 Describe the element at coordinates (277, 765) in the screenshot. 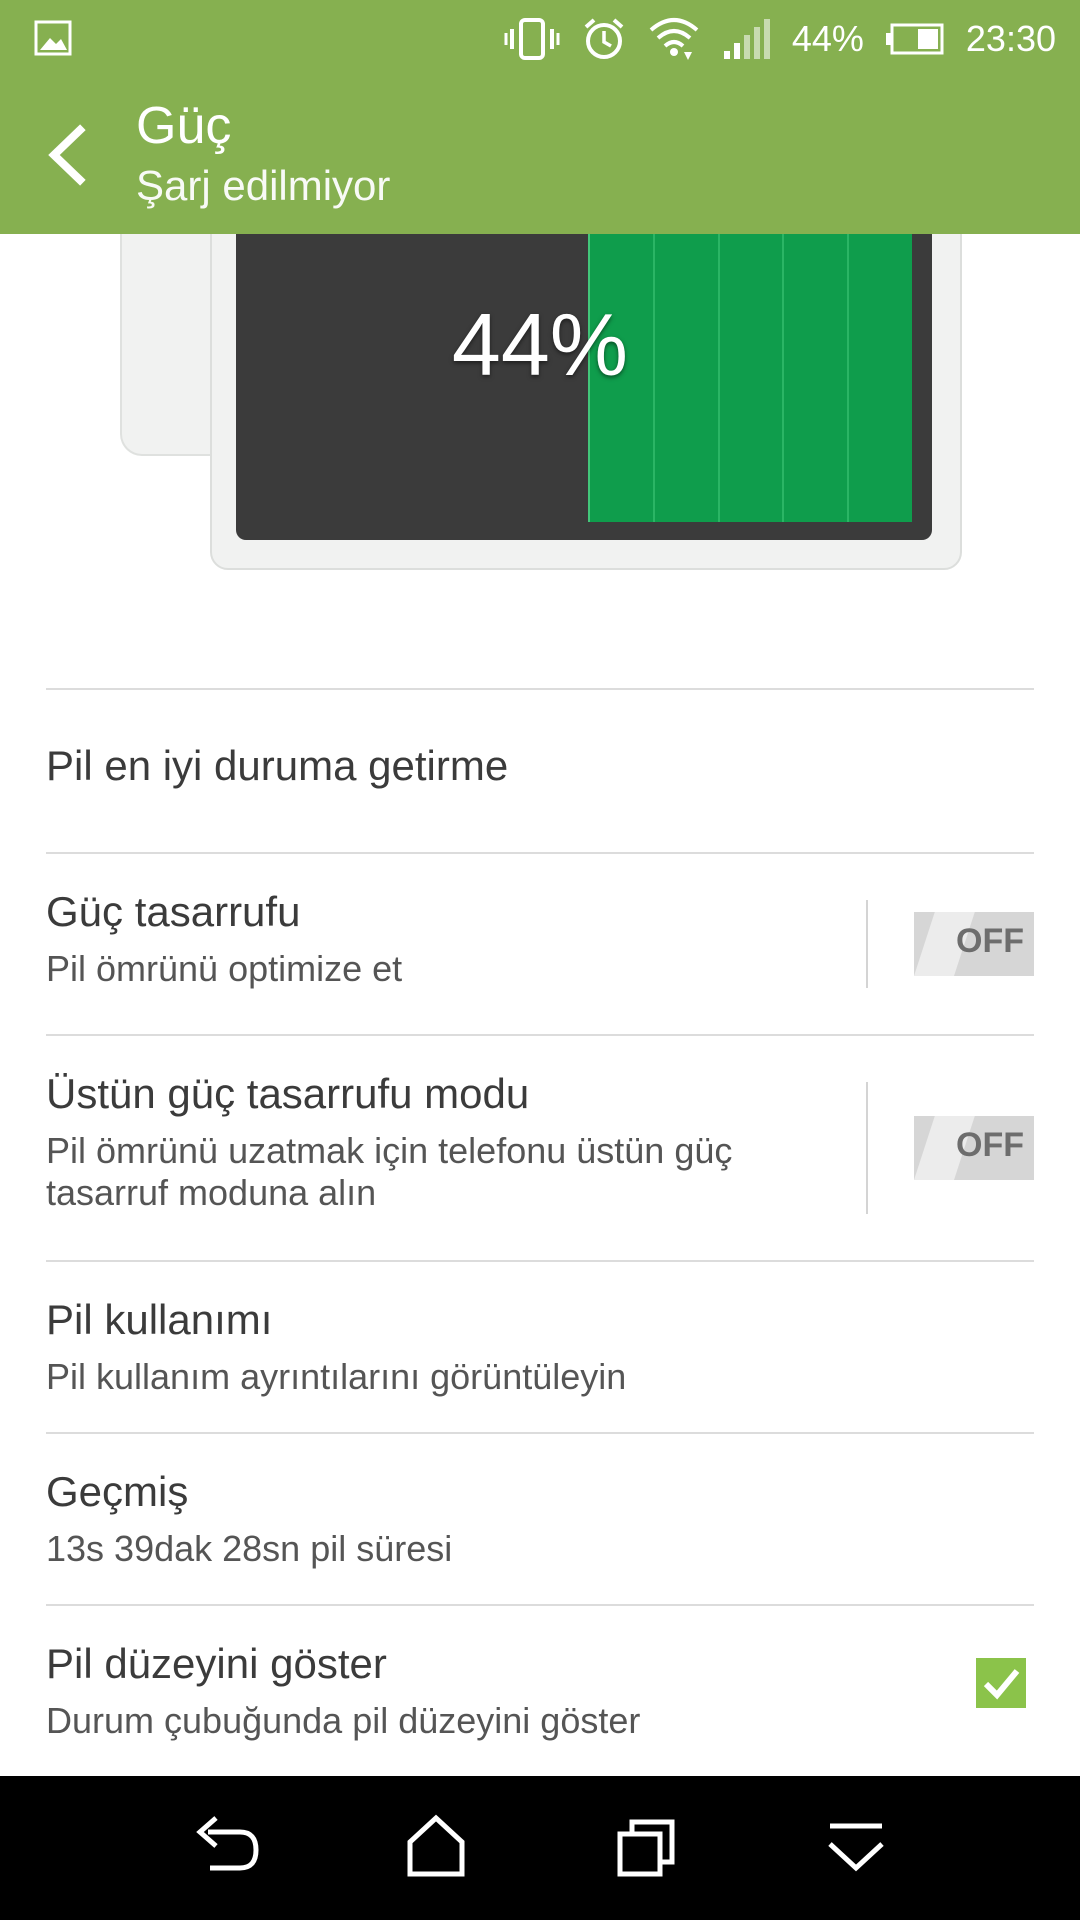

I see `item-title: Pil en iyi duruma getirme` at that location.